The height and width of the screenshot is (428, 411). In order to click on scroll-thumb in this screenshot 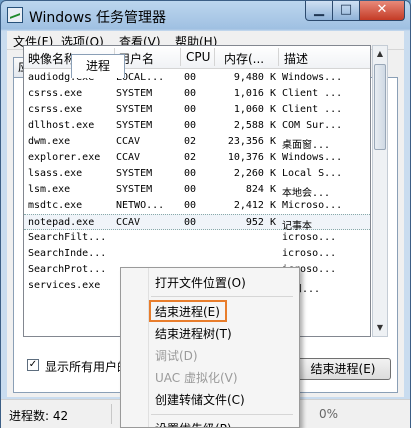, I will do `click(380, 107)`.